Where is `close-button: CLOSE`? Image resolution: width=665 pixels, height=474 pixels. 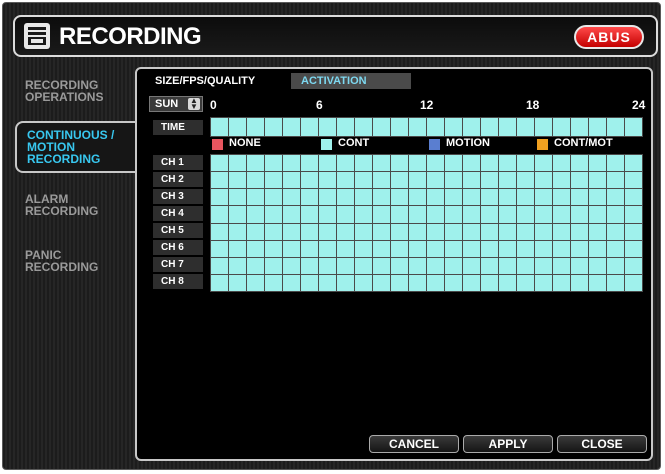 close-button: CLOSE is located at coordinates (602, 444).